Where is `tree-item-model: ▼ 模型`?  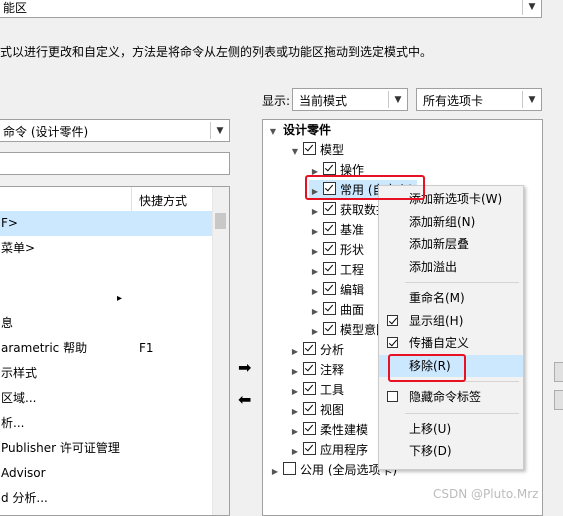
tree-item-model: ▼ 模型 is located at coordinates (316, 150).